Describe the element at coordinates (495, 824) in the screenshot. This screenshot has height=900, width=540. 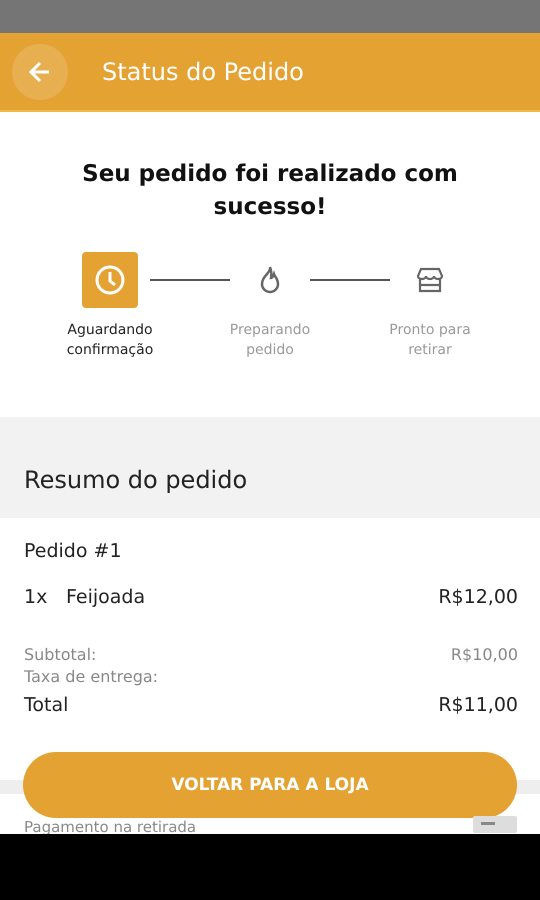
I see `card-icon` at that location.